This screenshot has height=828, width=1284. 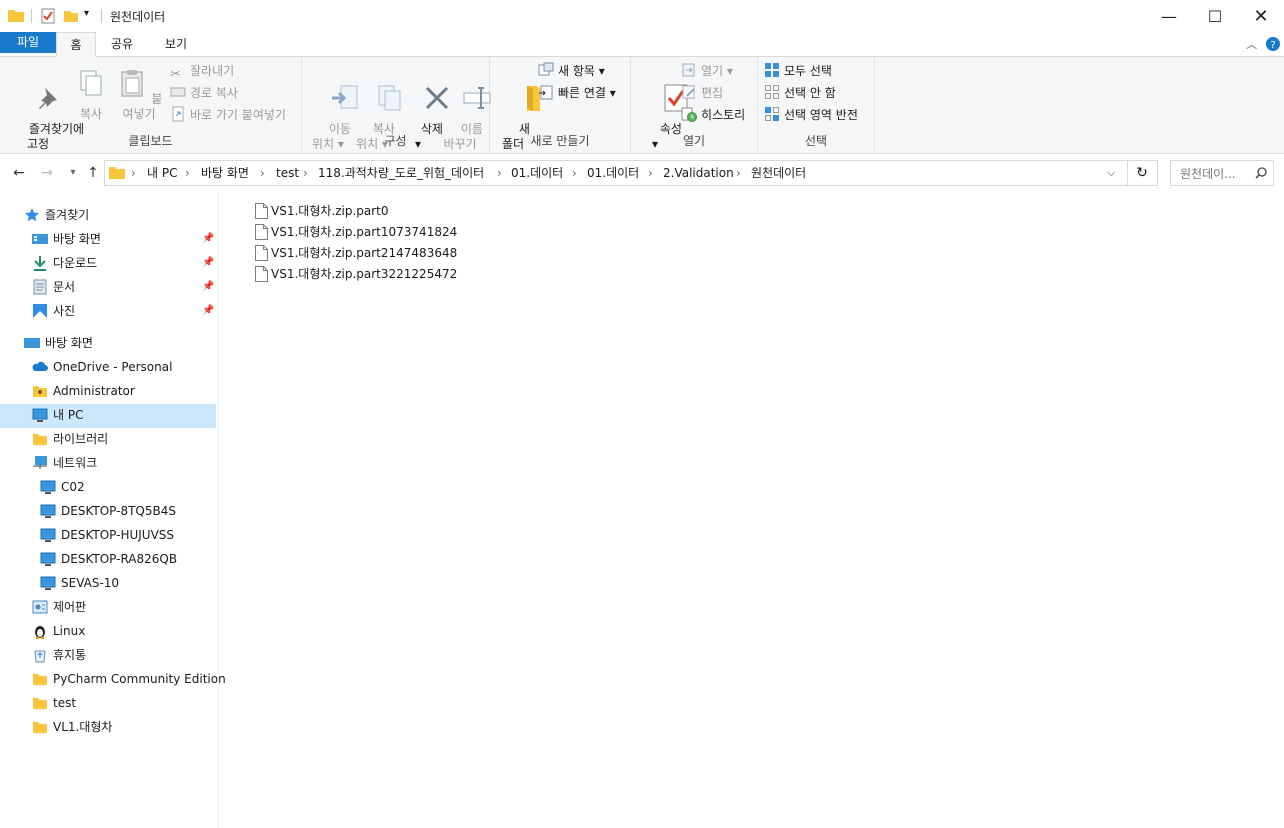 What do you see at coordinates (94, 391) in the screenshot?
I see `nav-label: Administrator` at bounding box center [94, 391].